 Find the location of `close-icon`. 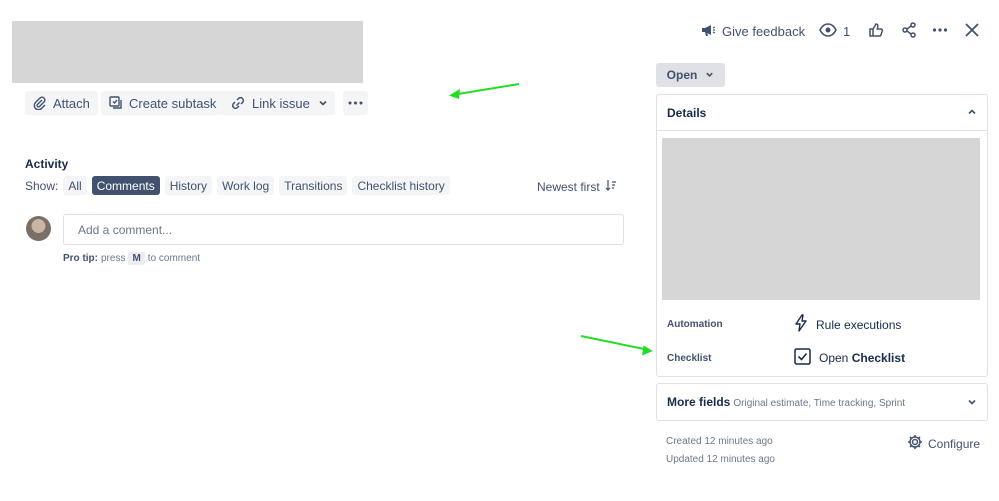

close-icon is located at coordinates (972, 31).